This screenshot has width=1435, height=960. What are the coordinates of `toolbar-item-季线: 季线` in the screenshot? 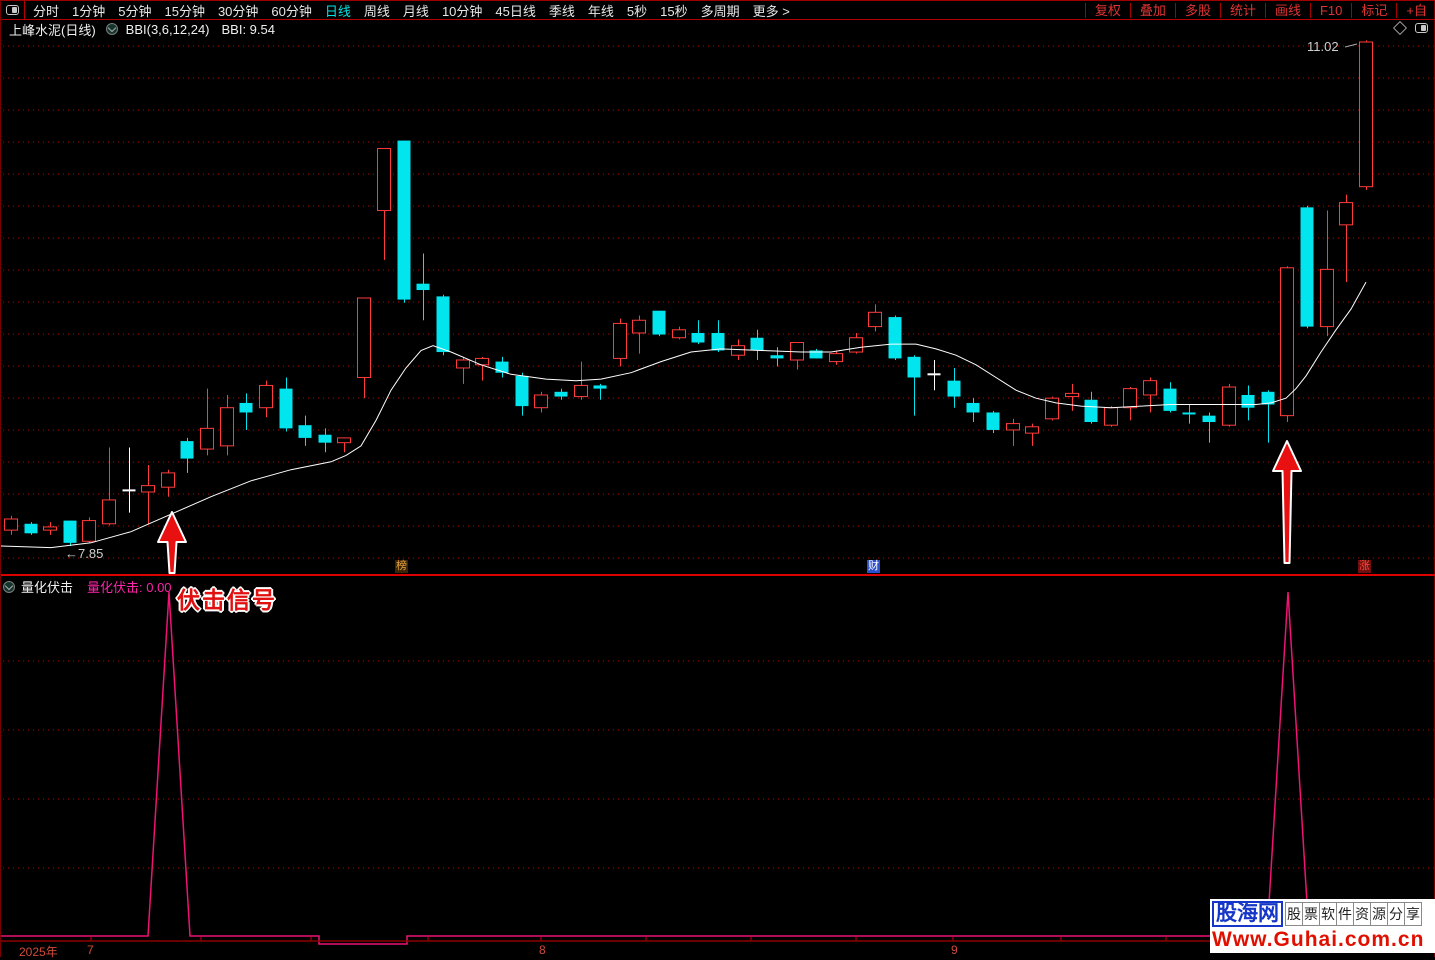 It's located at (562, 10).